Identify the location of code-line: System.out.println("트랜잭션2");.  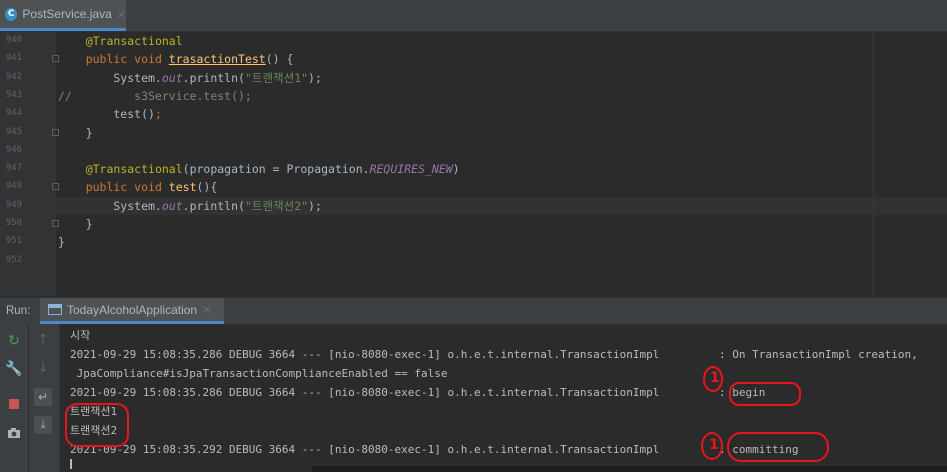
(190, 206).